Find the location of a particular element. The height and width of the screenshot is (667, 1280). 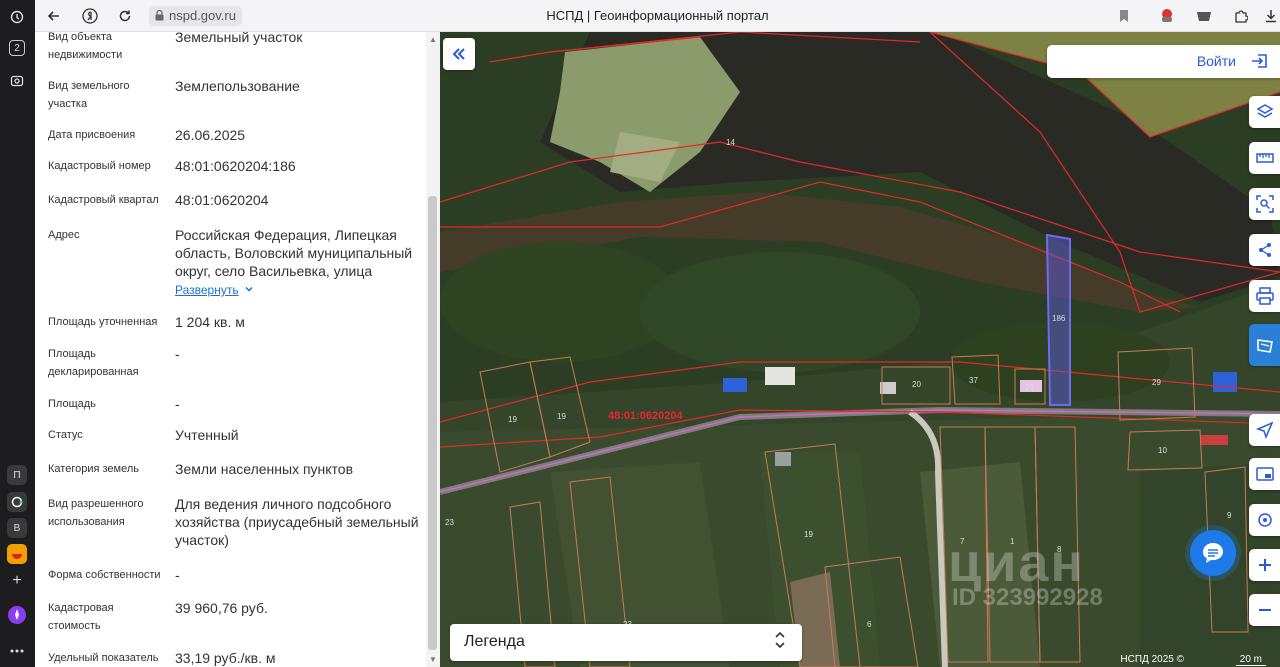

market-icon is located at coordinates (17, 554).